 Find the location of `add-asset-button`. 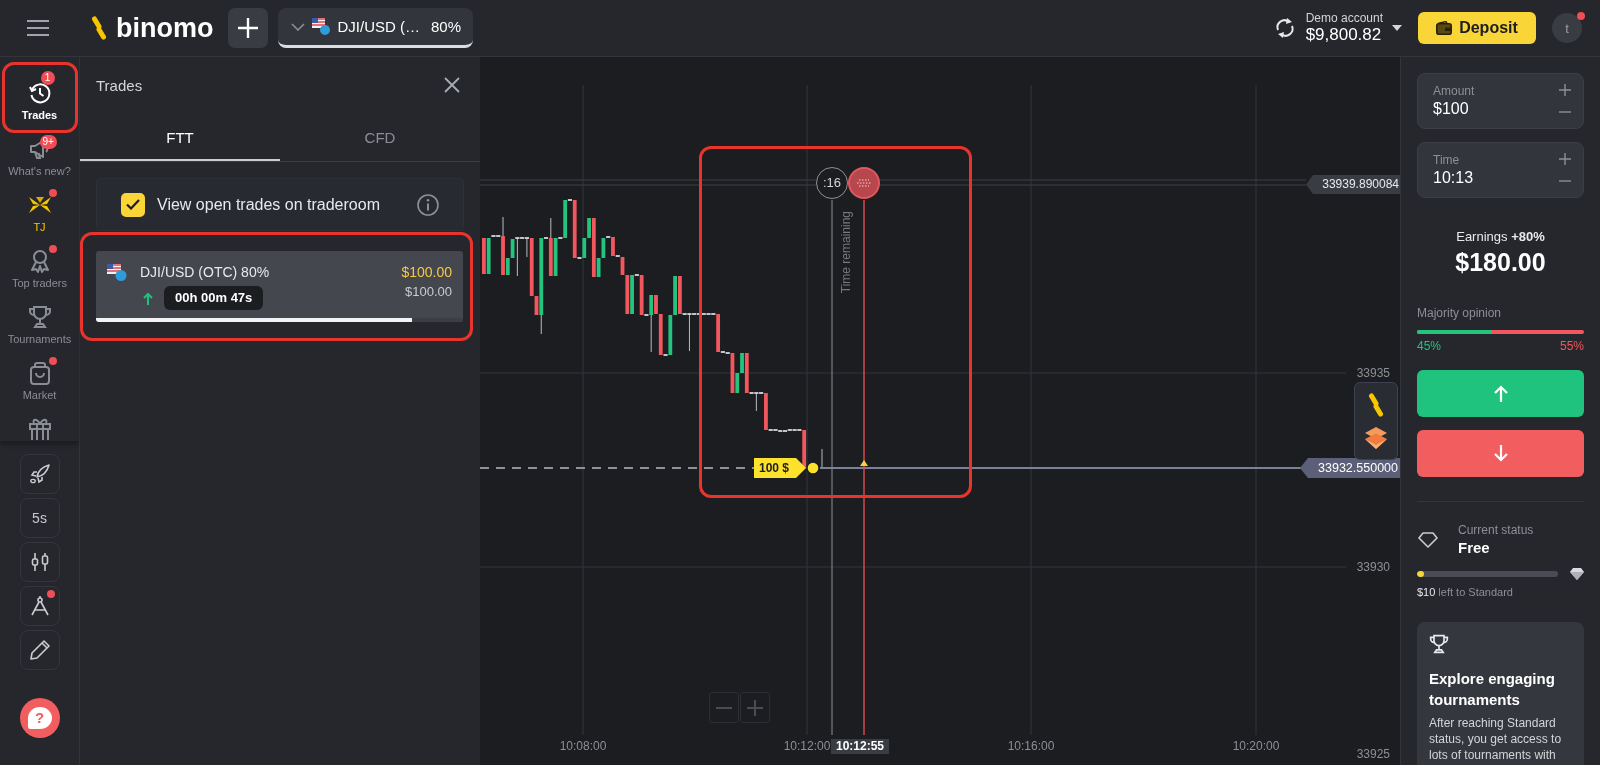

add-asset-button is located at coordinates (248, 28).